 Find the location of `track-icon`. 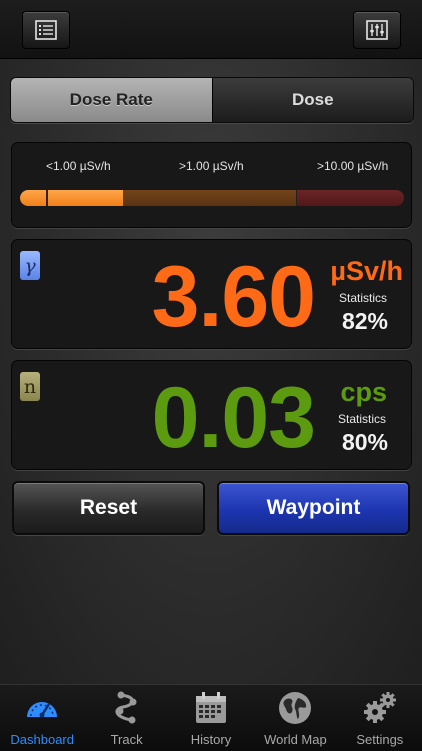

track-icon is located at coordinates (126, 707).